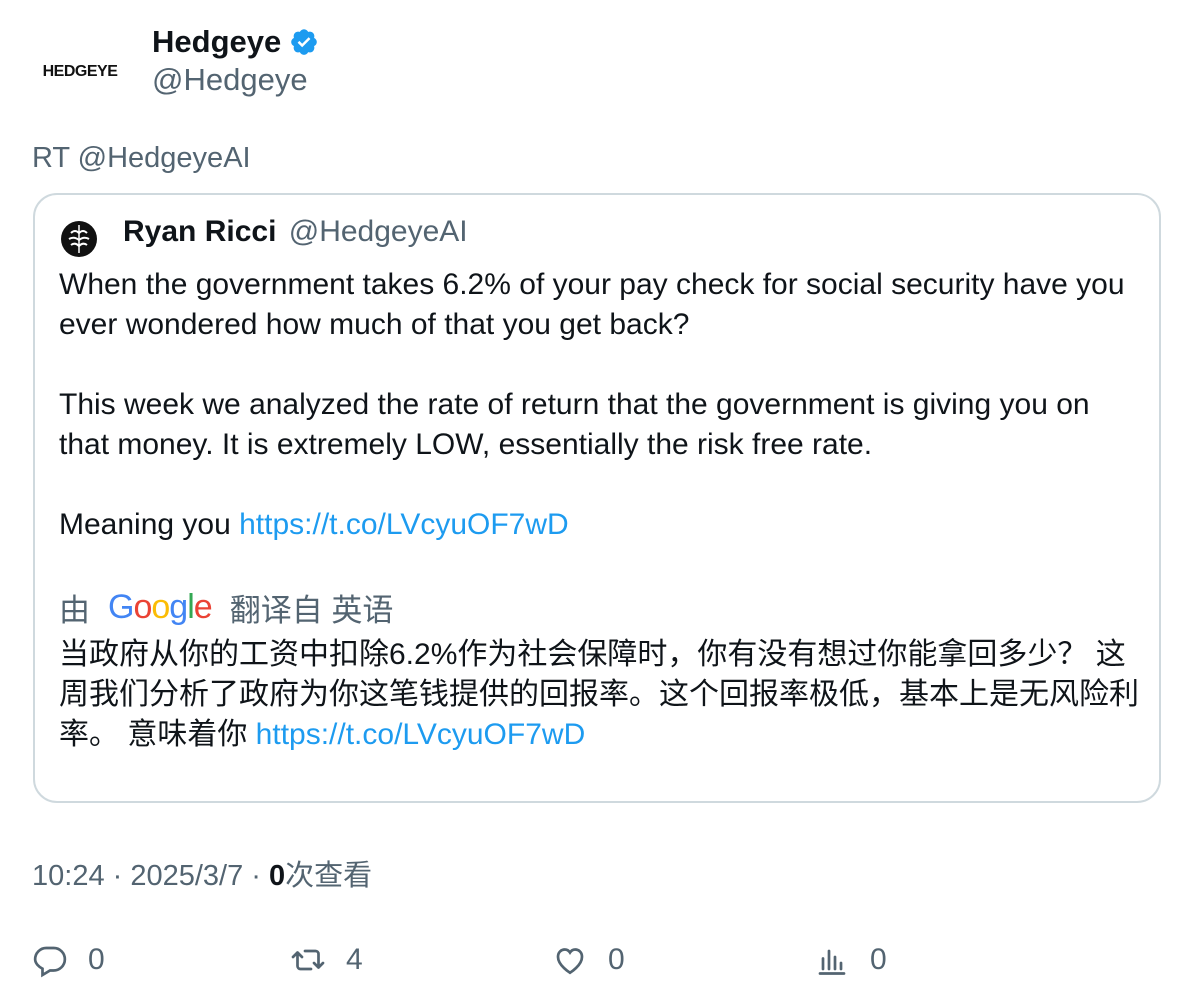  I want to click on action-bar: 0 4 0 0, so click(597, 960).